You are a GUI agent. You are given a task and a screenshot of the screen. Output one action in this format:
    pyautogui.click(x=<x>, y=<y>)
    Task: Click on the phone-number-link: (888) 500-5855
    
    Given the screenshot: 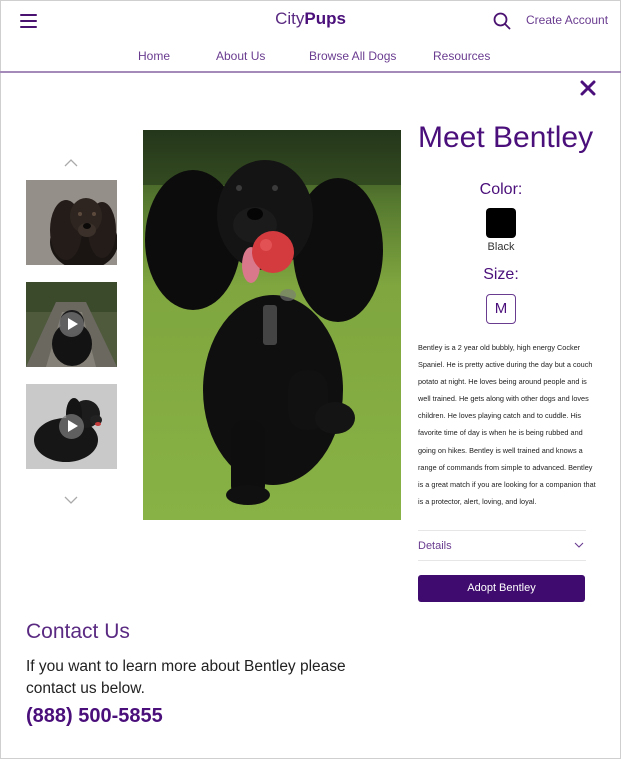 What is the action you would take?
    pyautogui.click(x=94, y=716)
    